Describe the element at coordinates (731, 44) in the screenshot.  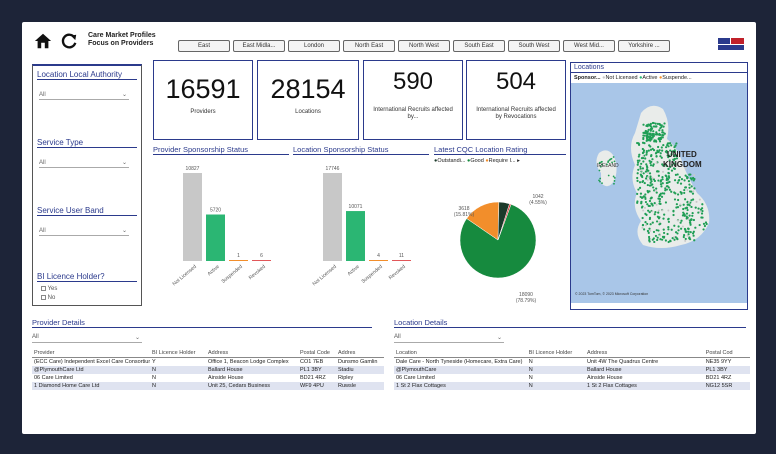
I see `logo-icon` at that location.